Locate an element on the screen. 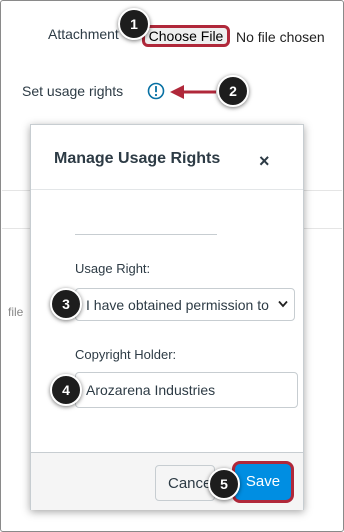 This screenshot has width=344, height=532. callout-marker: 2 is located at coordinates (233, 91).